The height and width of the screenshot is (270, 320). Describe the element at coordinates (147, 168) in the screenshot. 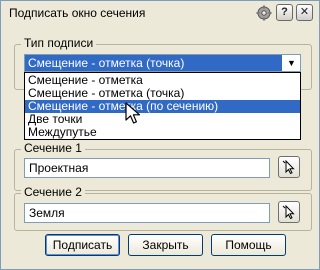

I see `section1-field: Проектная` at that location.